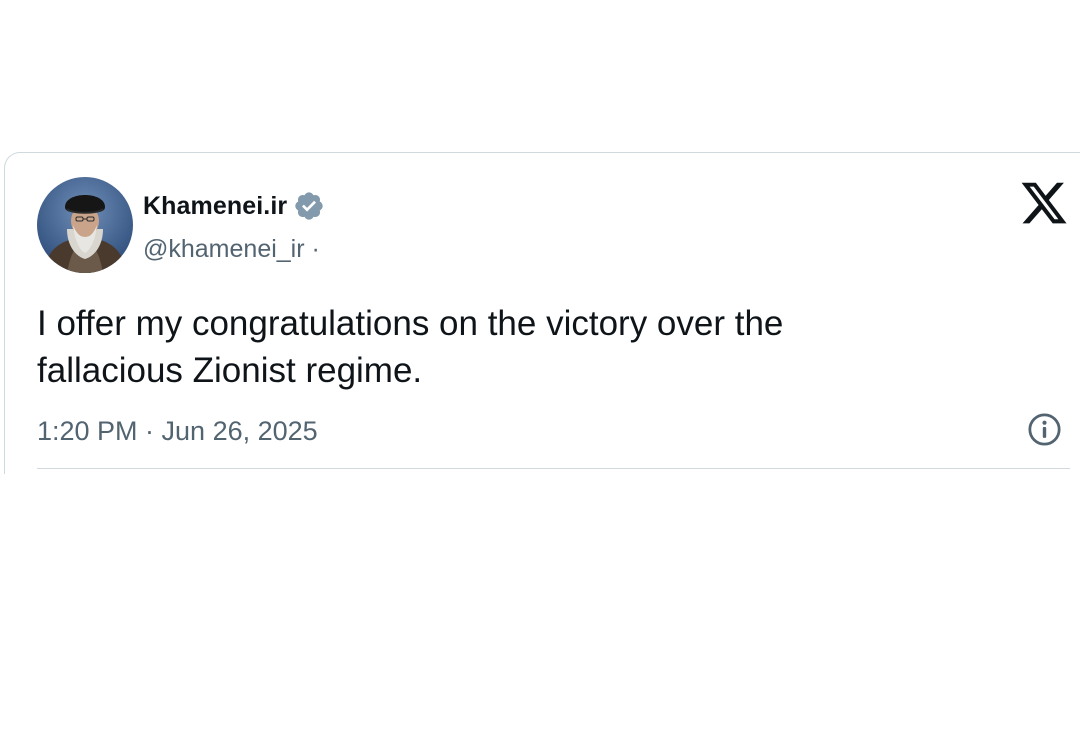 The width and height of the screenshot is (1080, 734). Describe the element at coordinates (1044, 429) in the screenshot. I see `info-icon` at that location.